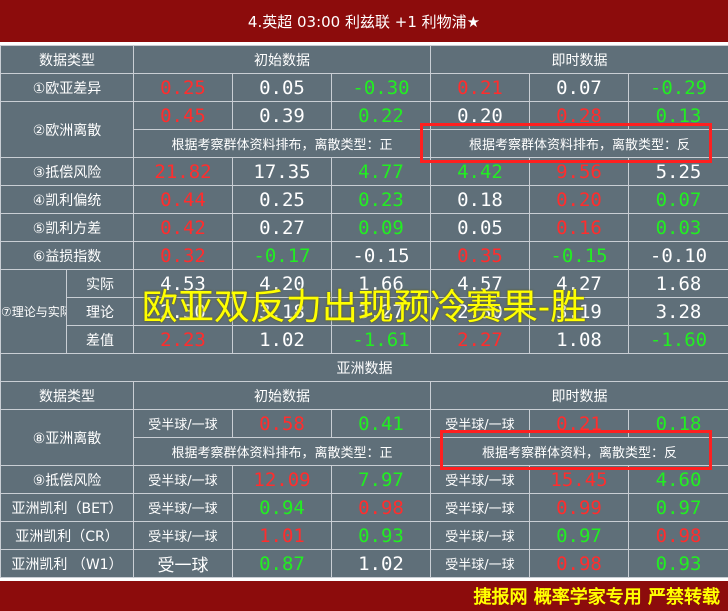 This screenshot has height=611, width=728. What do you see at coordinates (579, 339) in the screenshot?
I see `value-cell: 1.08` at bounding box center [579, 339].